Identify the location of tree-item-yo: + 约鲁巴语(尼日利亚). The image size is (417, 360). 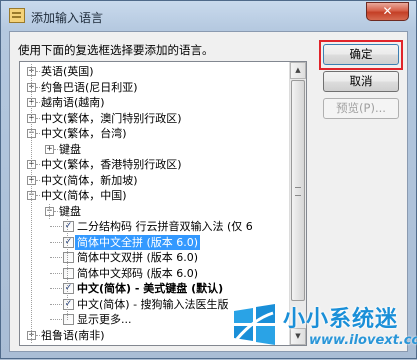
(155, 88).